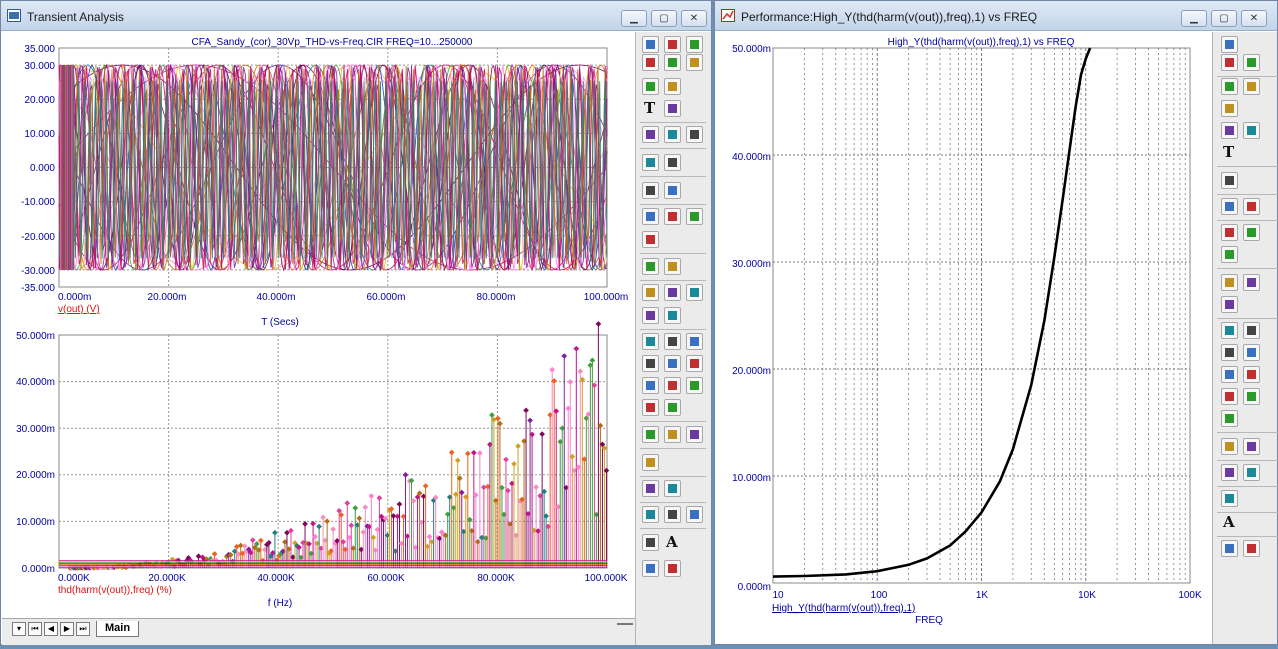 Image resolution: width=1278 pixels, height=649 pixels. What do you see at coordinates (672, 44) in the screenshot?
I see `copy-icon-button` at bounding box center [672, 44].